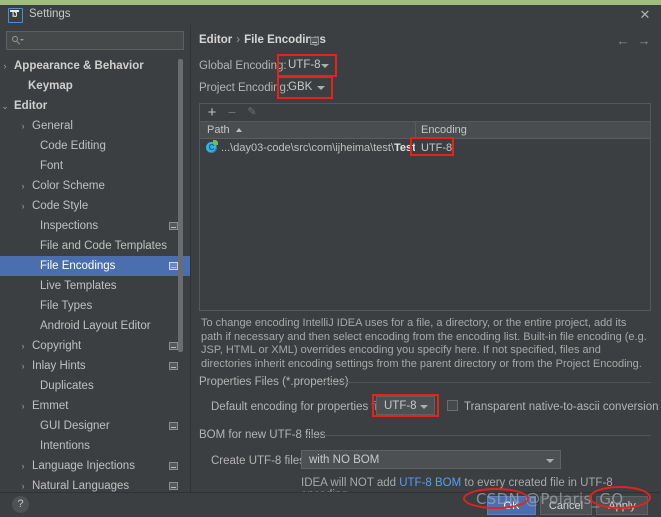  Describe the element at coordinates (243, 66) in the screenshot. I see `global-encoding-label: Global Encoding:` at that location.